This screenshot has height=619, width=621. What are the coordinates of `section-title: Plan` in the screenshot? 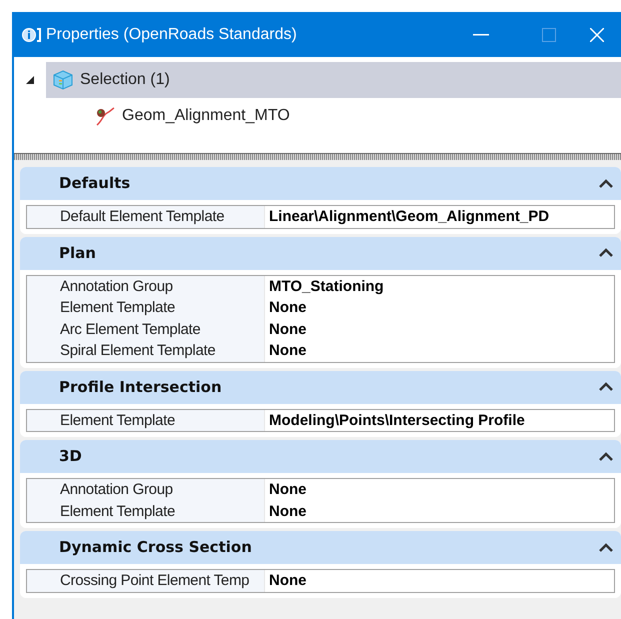 It's located at (77, 253).